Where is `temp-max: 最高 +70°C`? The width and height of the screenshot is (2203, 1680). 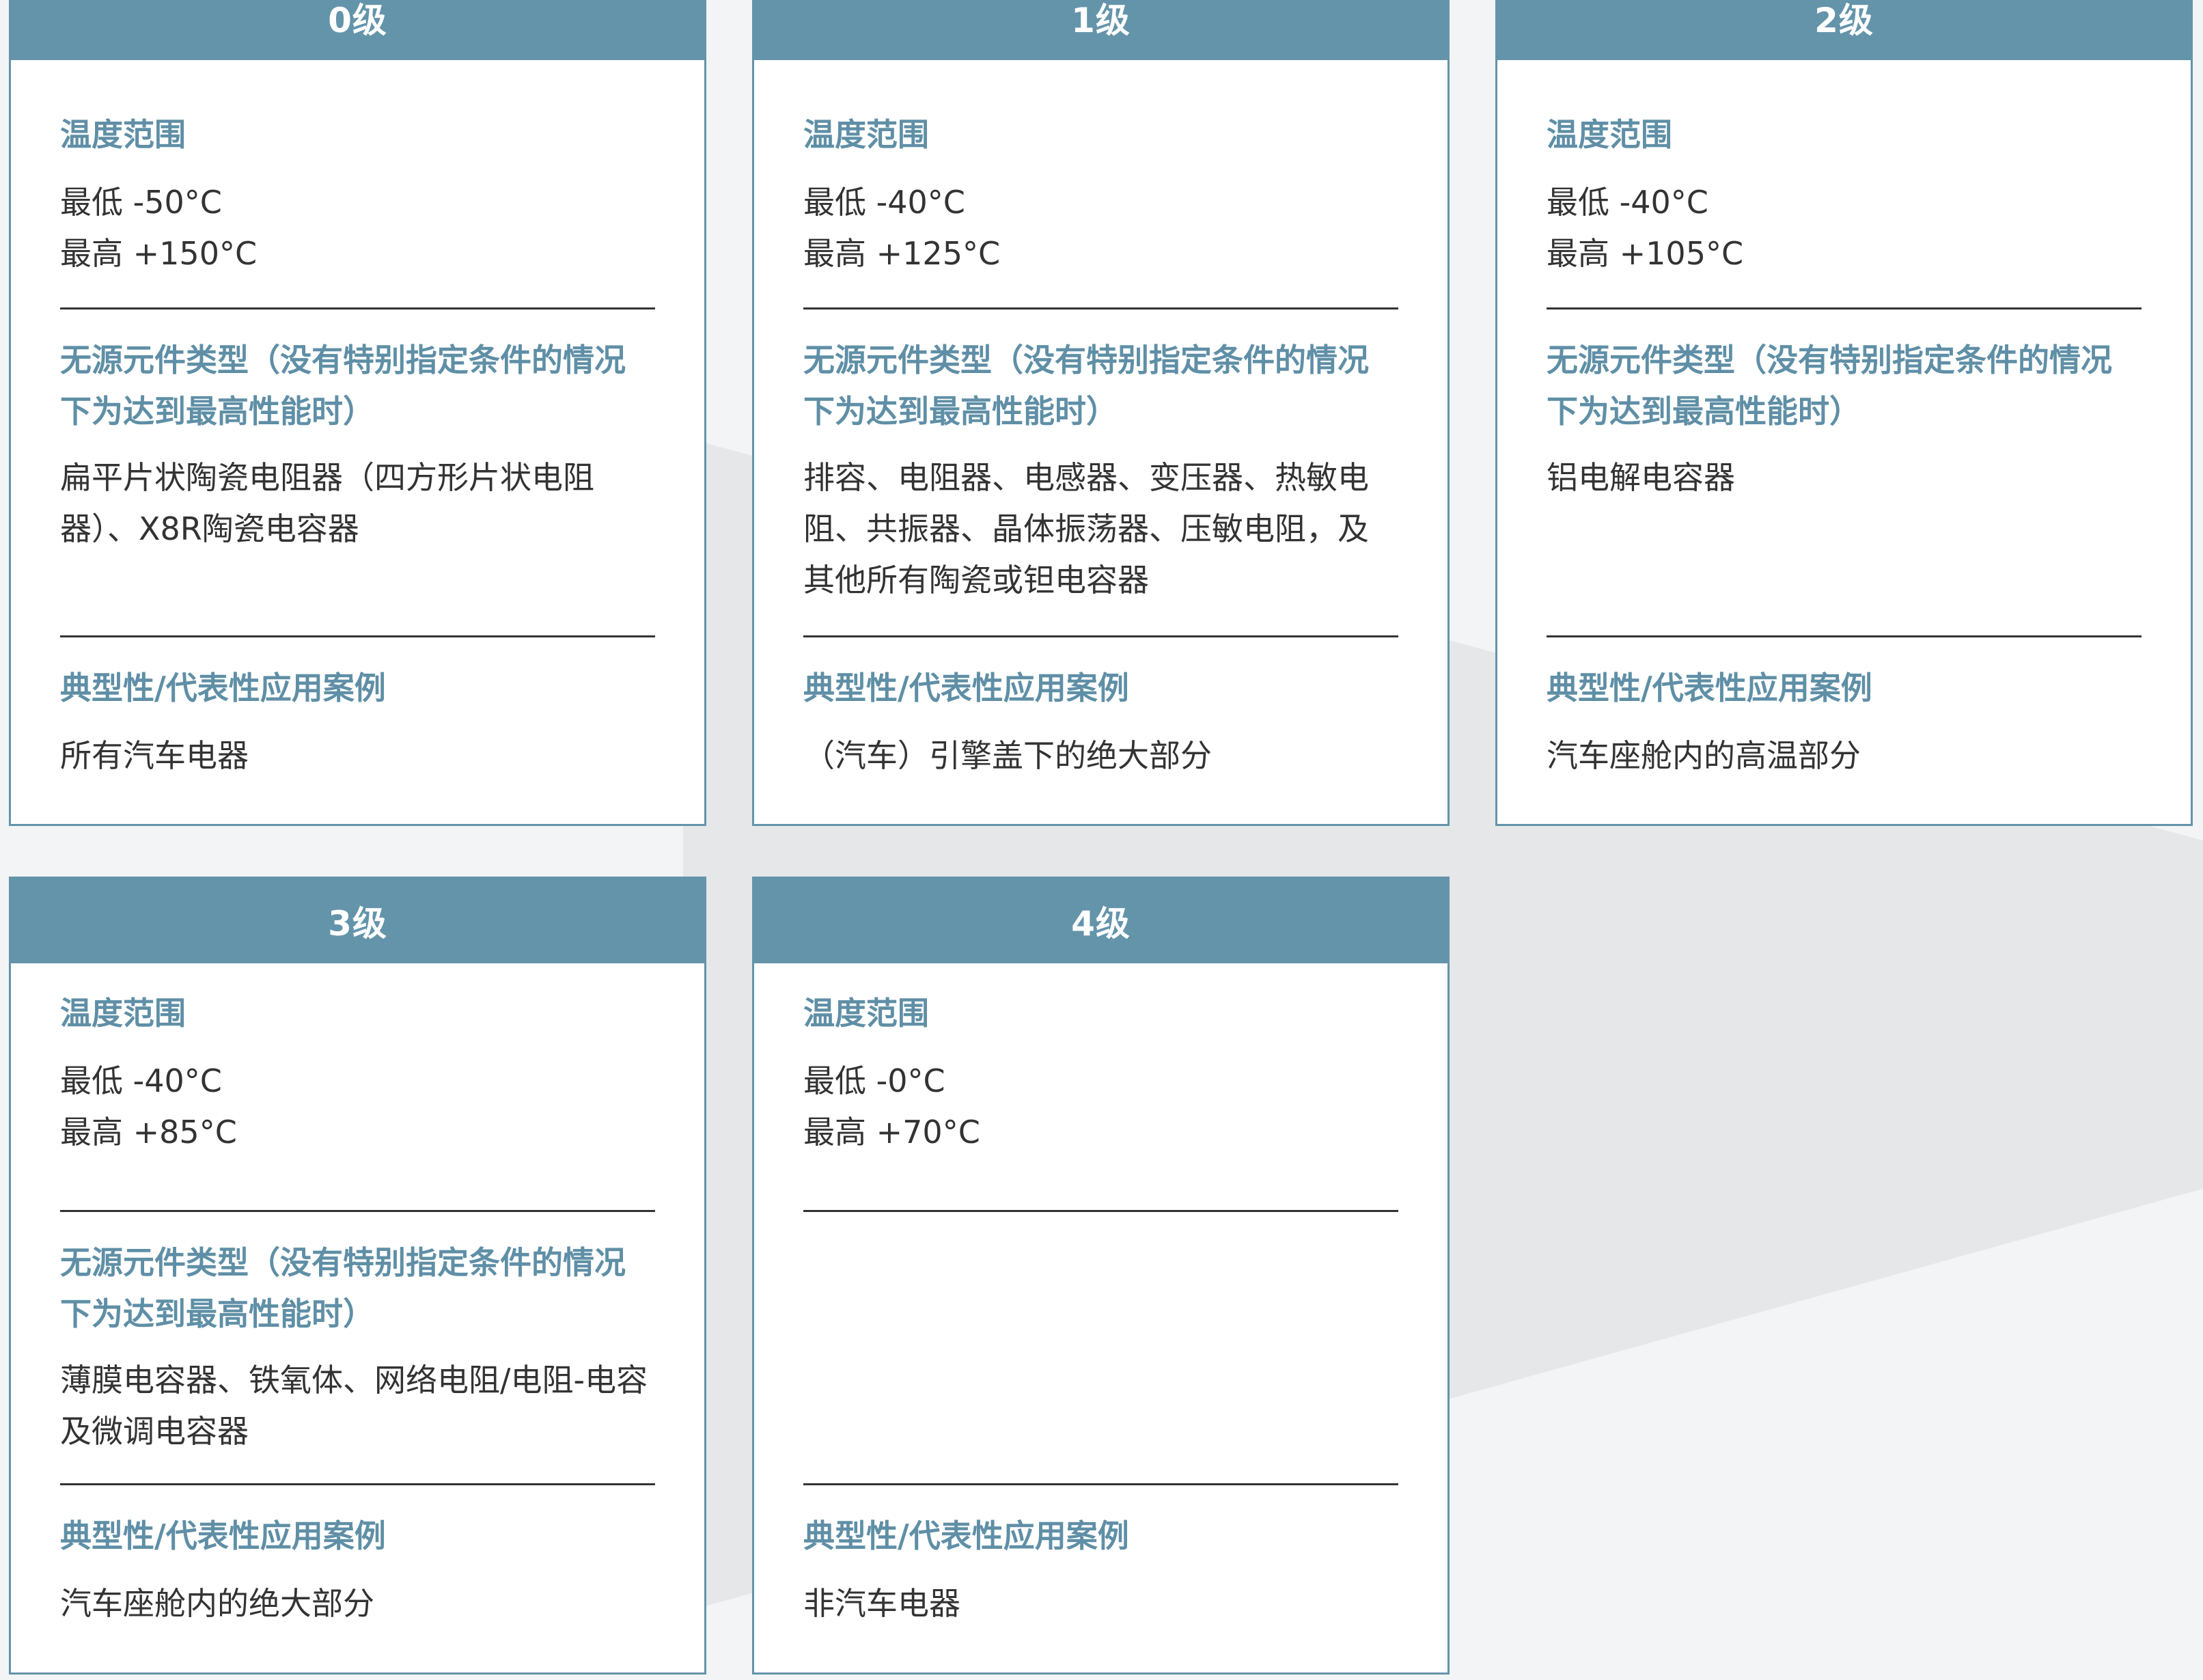
temp-max: 最高 +70°C is located at coordinates (891, 1132).